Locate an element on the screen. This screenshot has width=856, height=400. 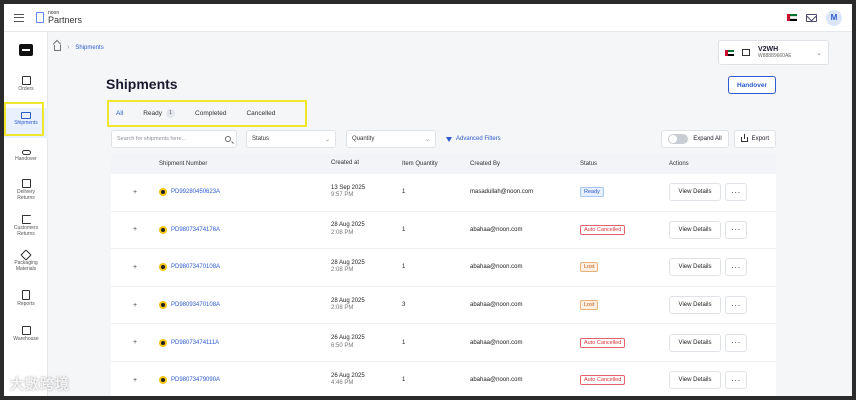
sidebar-item-label: Handover is located at coordinates (26, 159).